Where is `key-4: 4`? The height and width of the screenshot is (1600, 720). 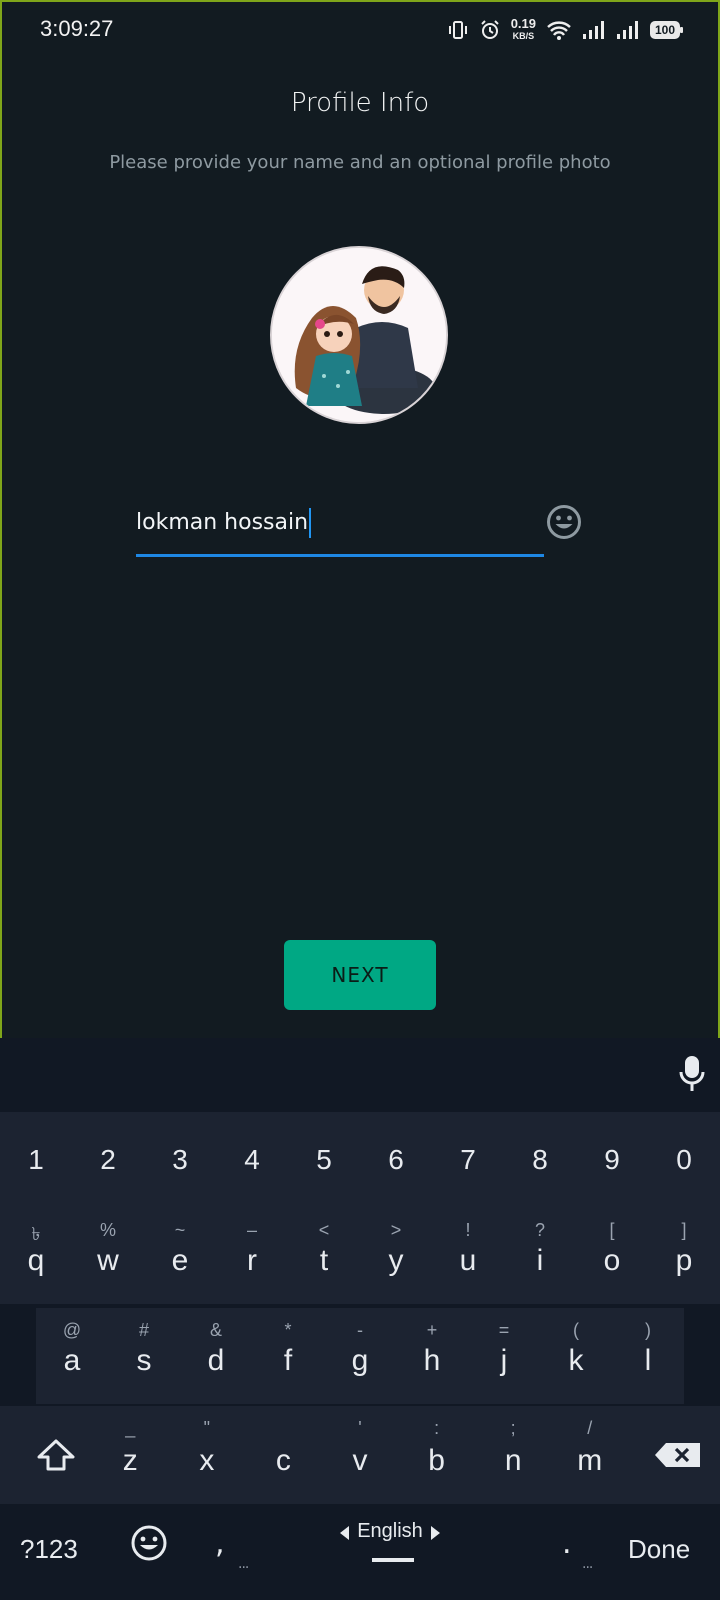
key-4: 4 is located at coordinates (252, 1160).